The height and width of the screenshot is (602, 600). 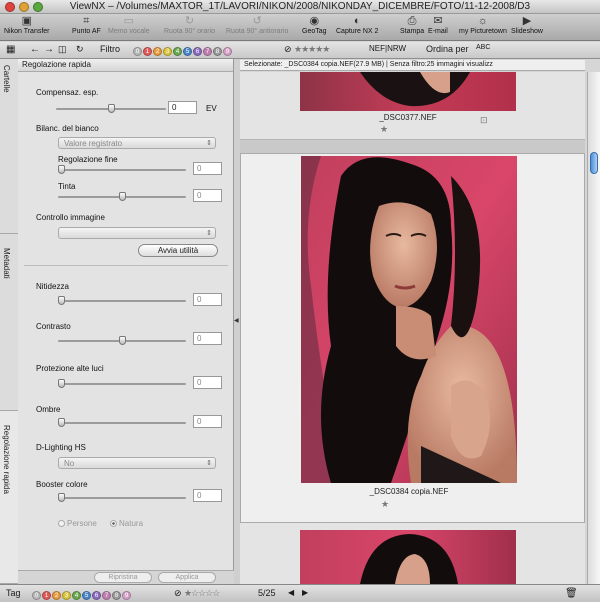 I want to click on label-filter-chip-5: 5, so click(x=187, y=51).